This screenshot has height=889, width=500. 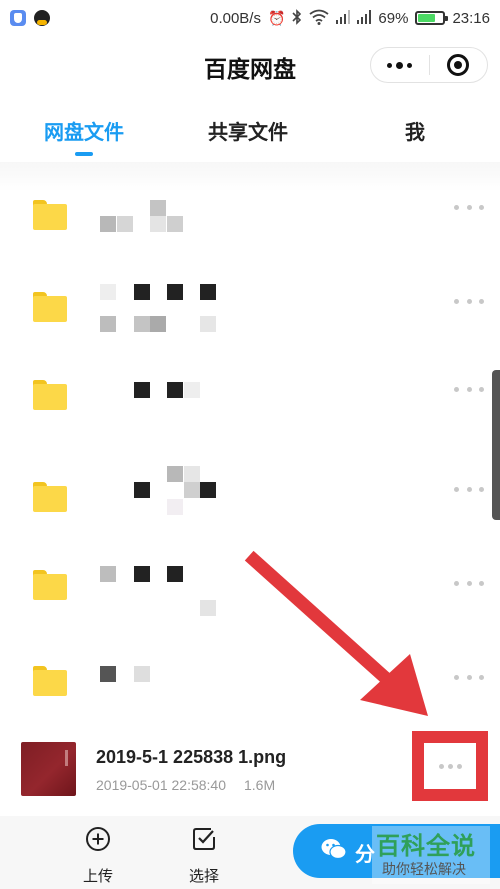 I want to click on tab-shared-files: 共享文件, so click(x=248, y=130).